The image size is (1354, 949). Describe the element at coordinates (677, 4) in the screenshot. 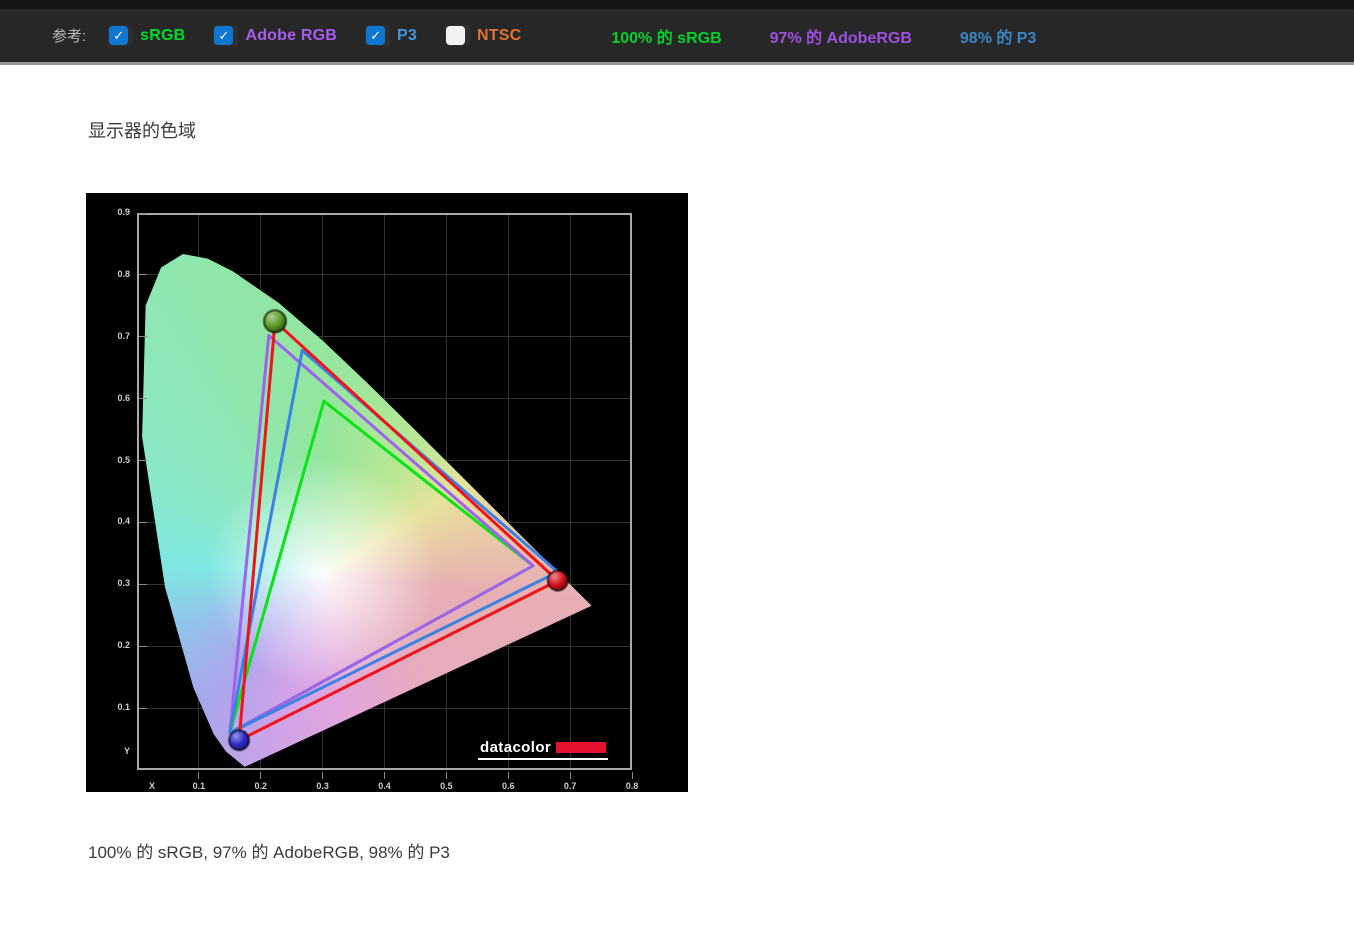

I see `window-top-strip` at that location.